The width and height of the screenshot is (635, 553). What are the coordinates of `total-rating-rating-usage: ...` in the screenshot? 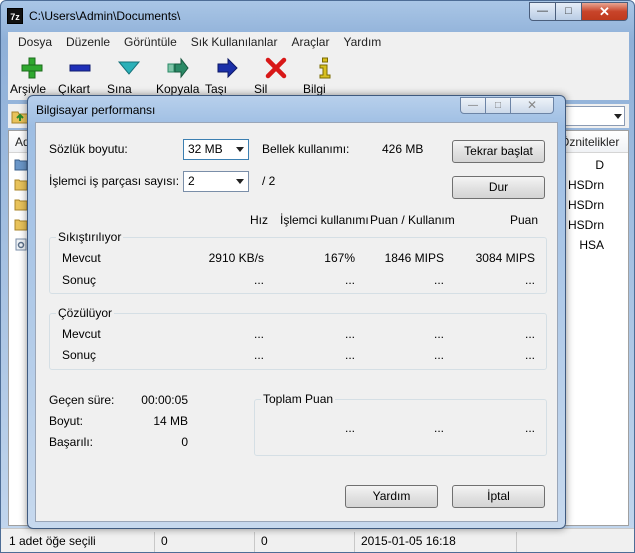 It's located at (438, 428).